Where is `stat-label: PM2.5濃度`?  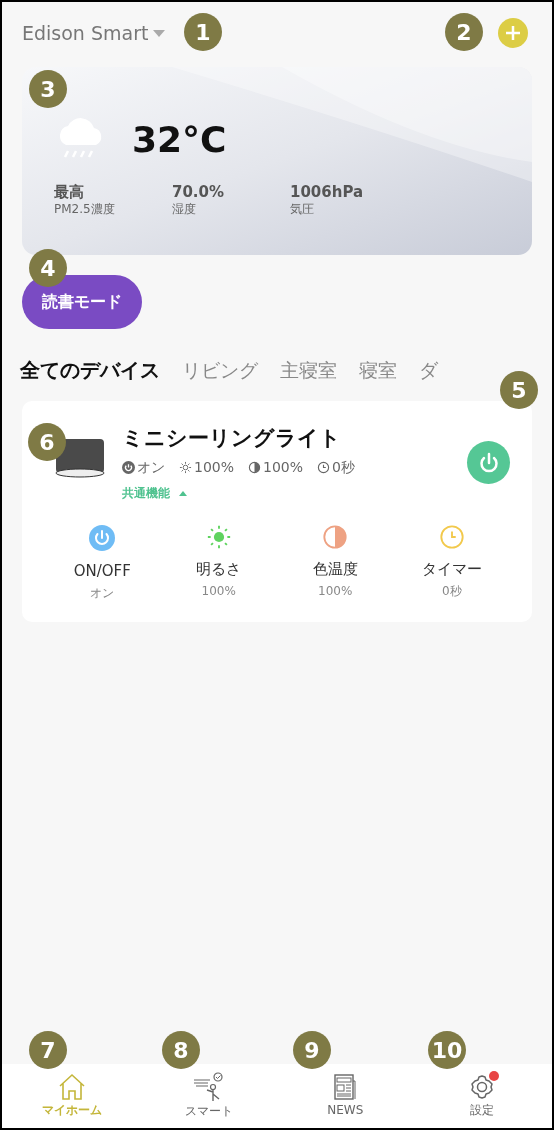
stat-label: PM2.5濃度 is located at coordinates (85, 209).